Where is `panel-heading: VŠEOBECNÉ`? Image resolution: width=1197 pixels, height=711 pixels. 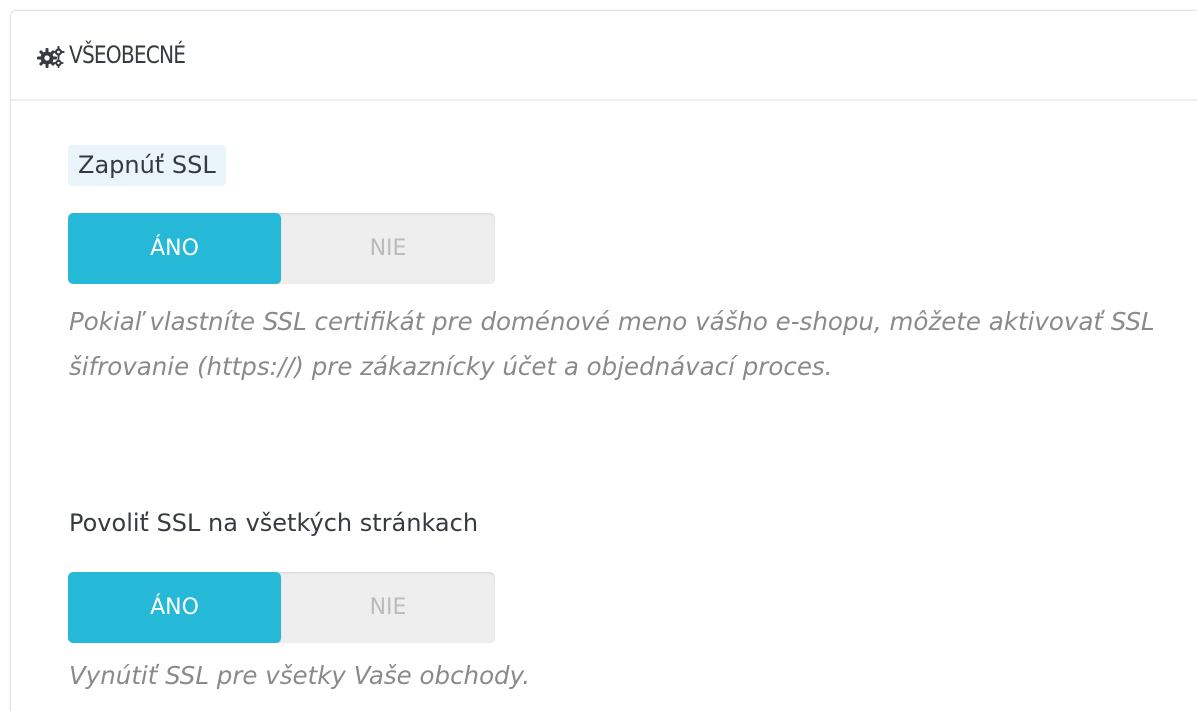 panel-heading: VŠEOBECNÉ is located at coordinates (604, 56).